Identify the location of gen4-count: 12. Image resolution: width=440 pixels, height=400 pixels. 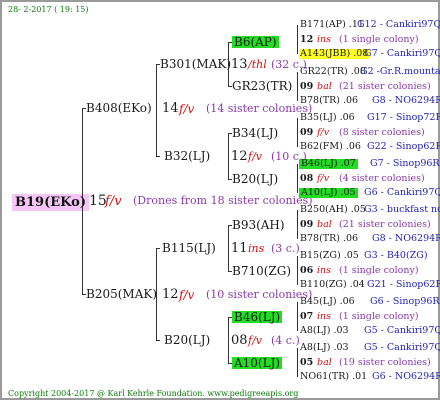
(307, 39).